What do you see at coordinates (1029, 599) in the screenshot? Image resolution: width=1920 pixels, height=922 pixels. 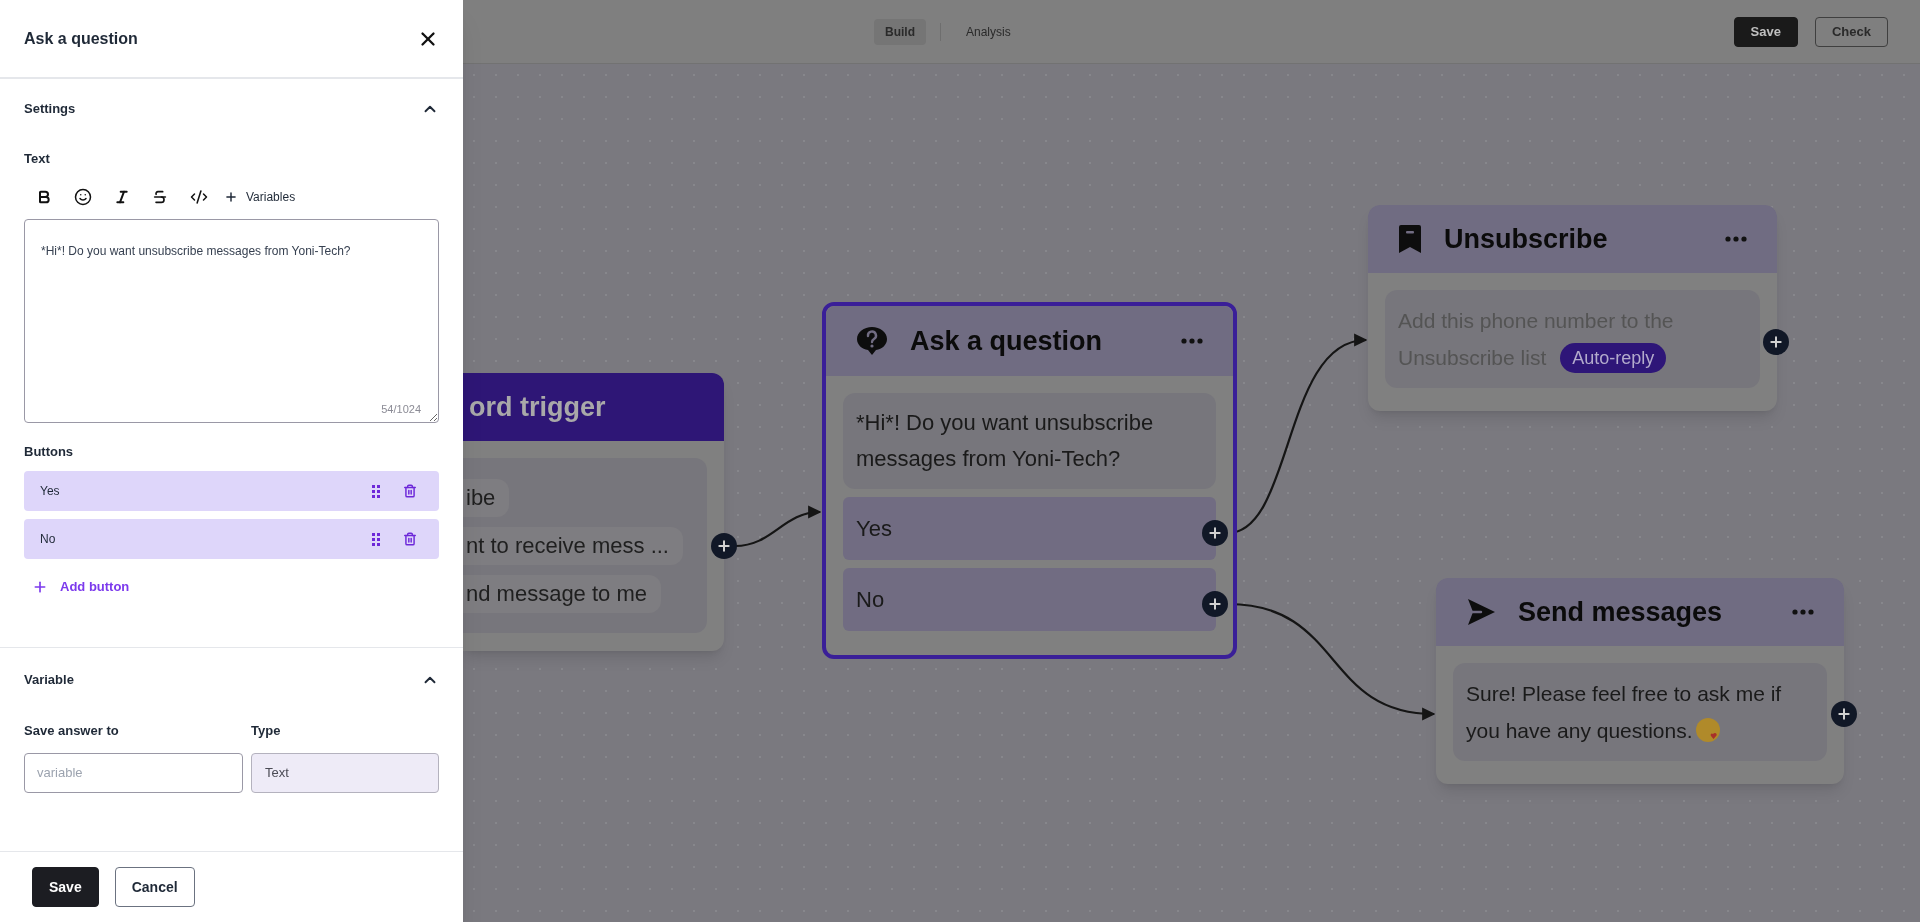 I see `reply-option: No` at bounding box center [1029, 599].